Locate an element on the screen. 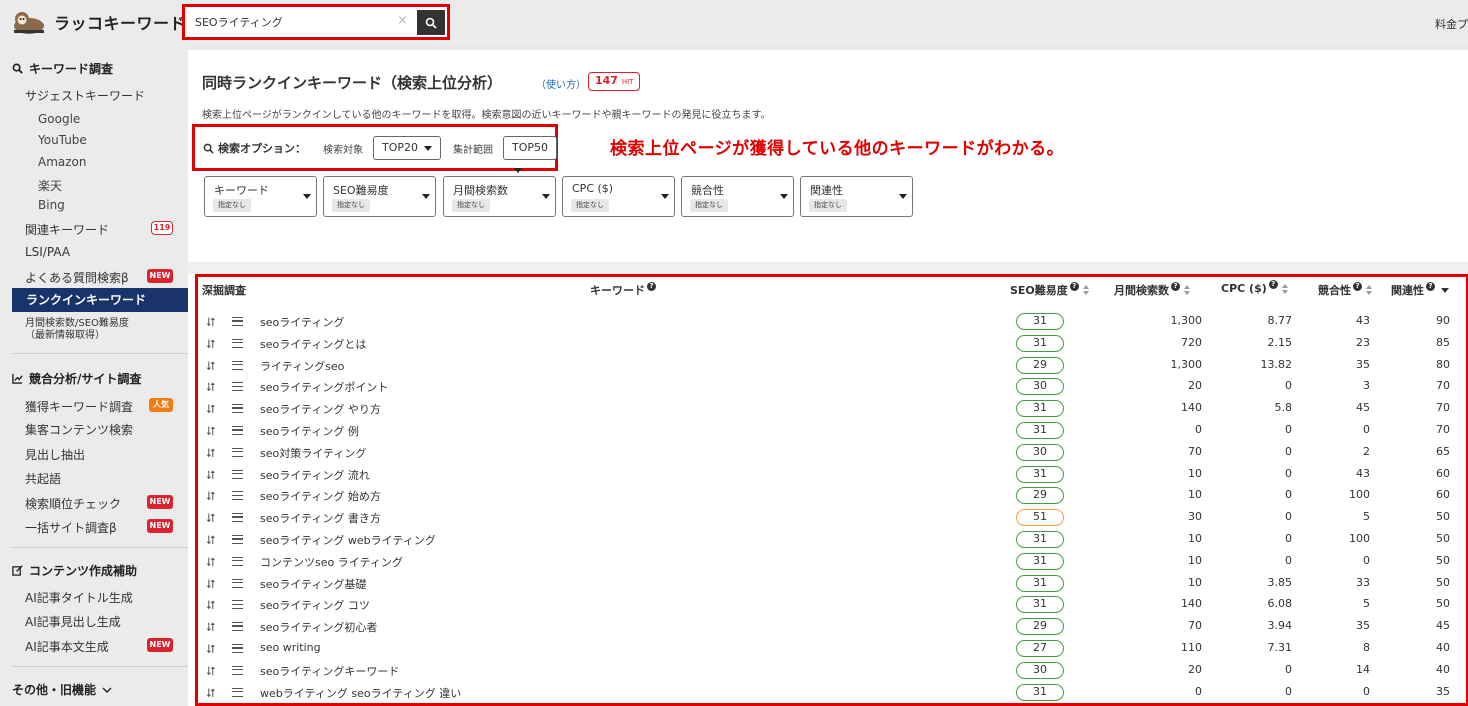  sidebar-item-rankin: ランクインキーワード is located at coordinates (100, 300).